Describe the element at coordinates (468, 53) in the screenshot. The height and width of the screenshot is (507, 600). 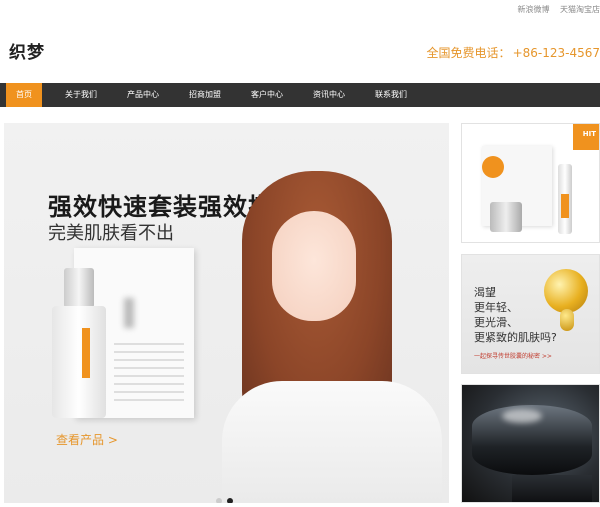
I see `hotline-label: 全国免费电话：` at that location.